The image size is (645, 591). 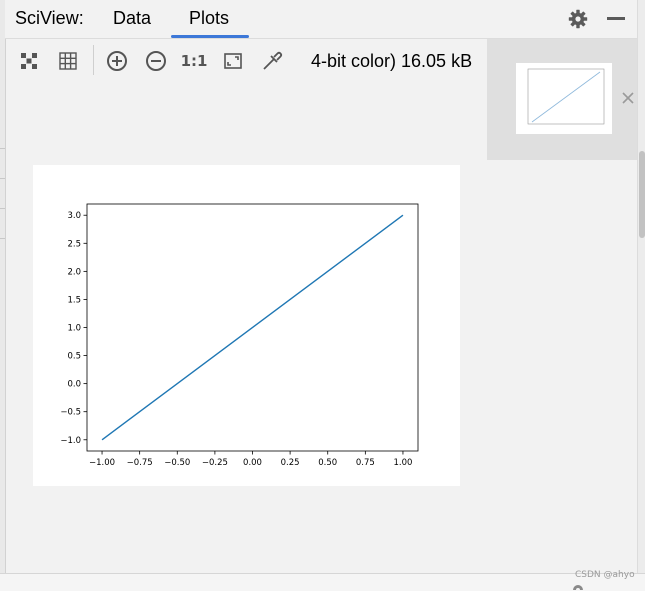 I want to click on y-tick-label: 3.0, so click(x=74, y=216).